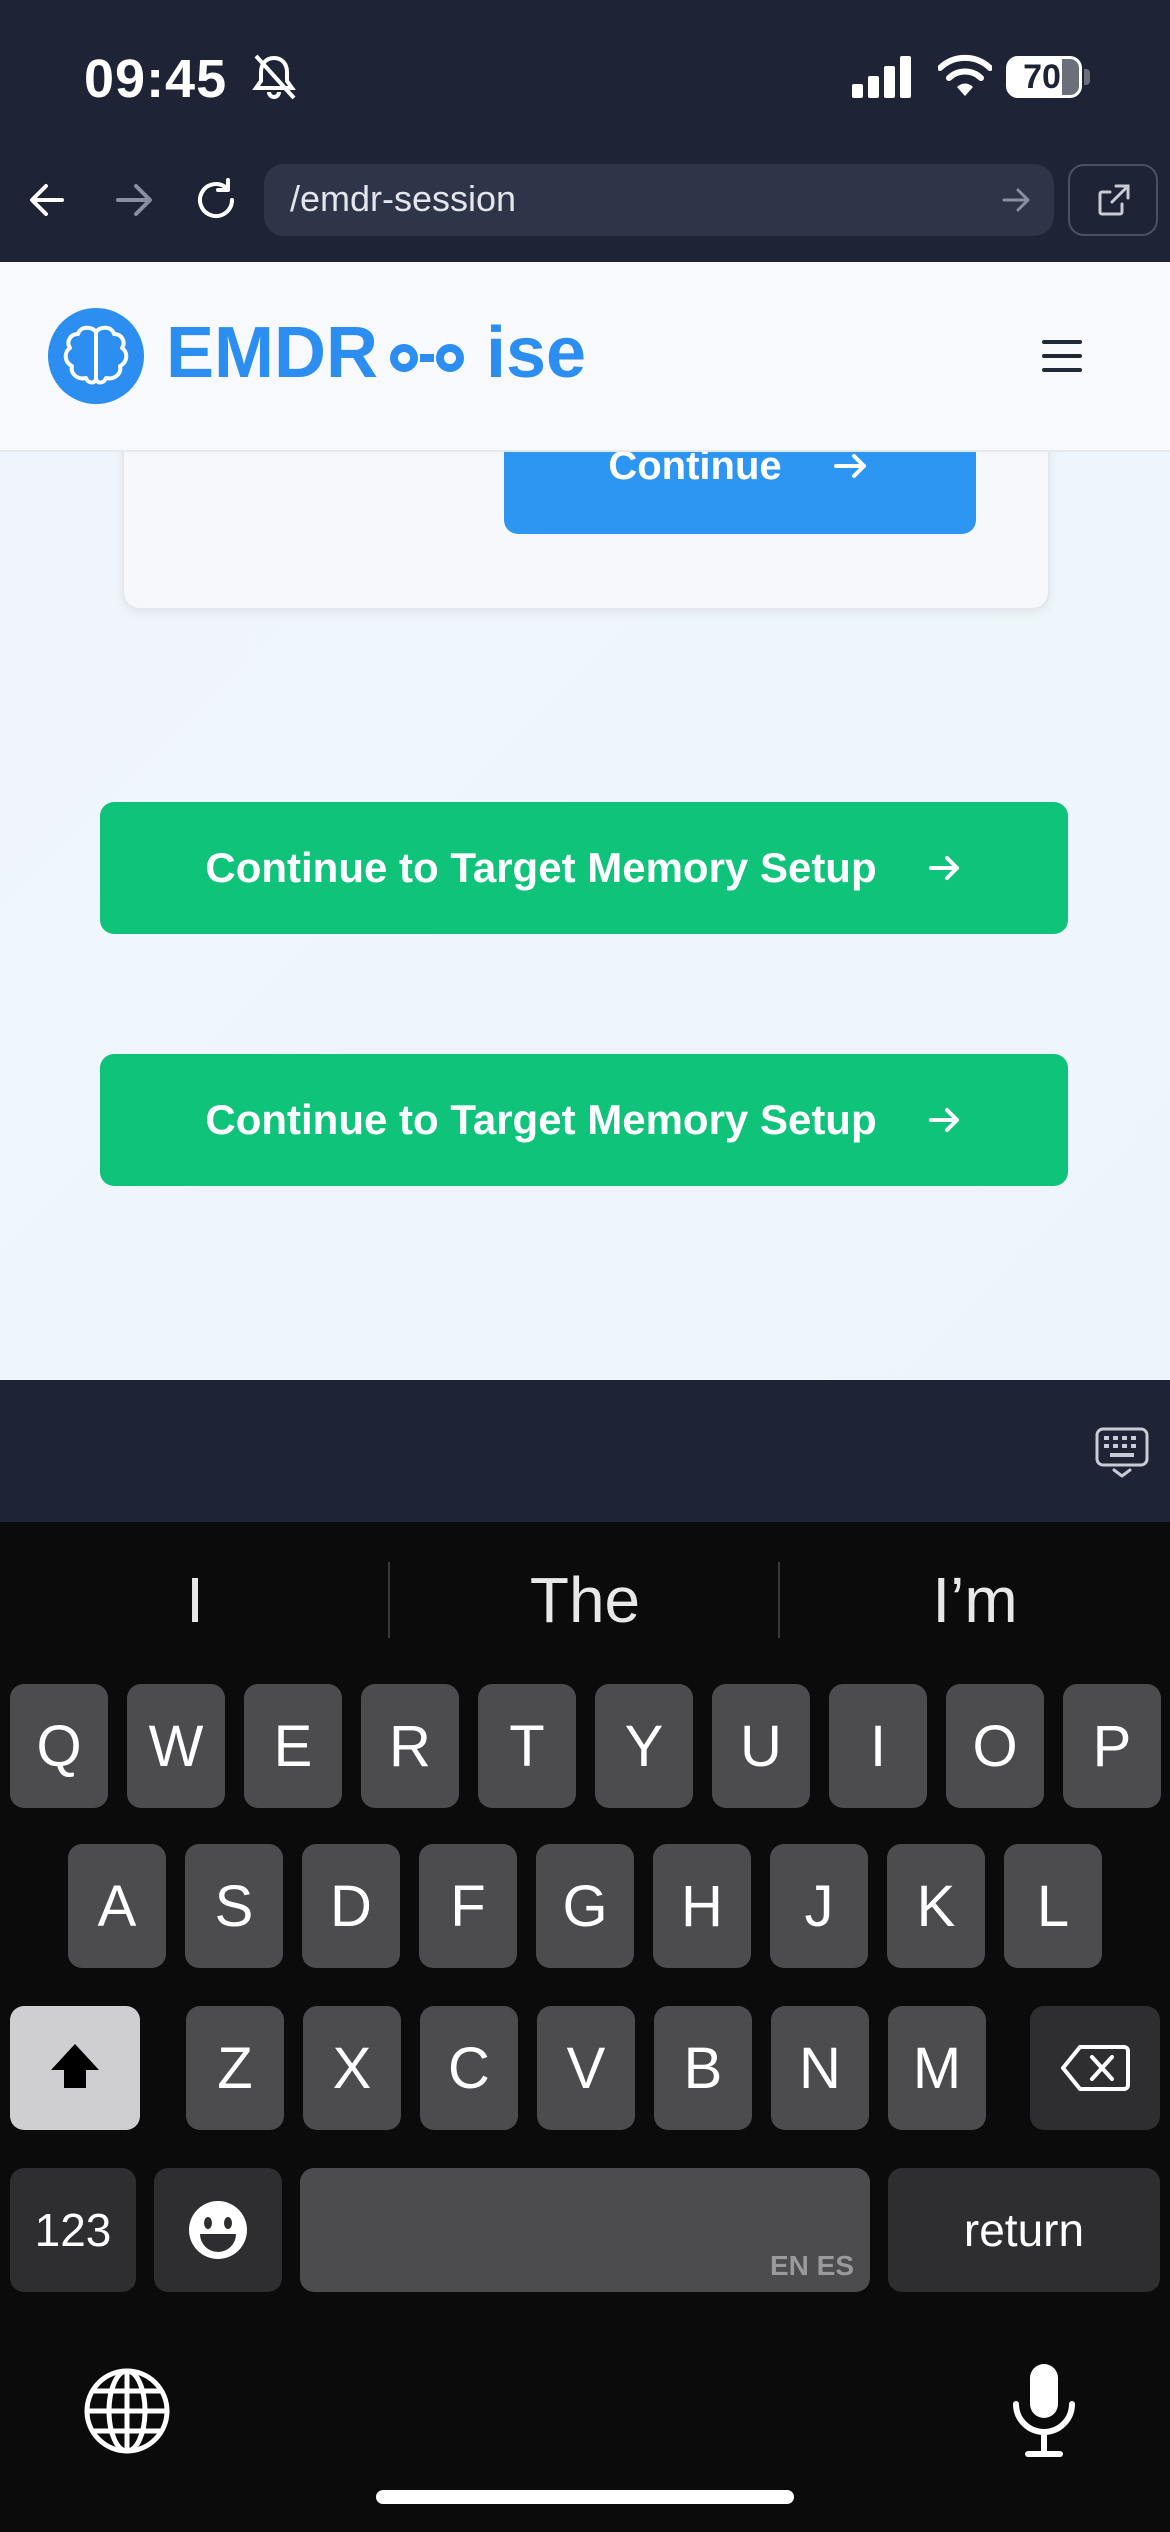  I want to click on logo-wordmark-overlay: EMDR ise, so click(376, 353).